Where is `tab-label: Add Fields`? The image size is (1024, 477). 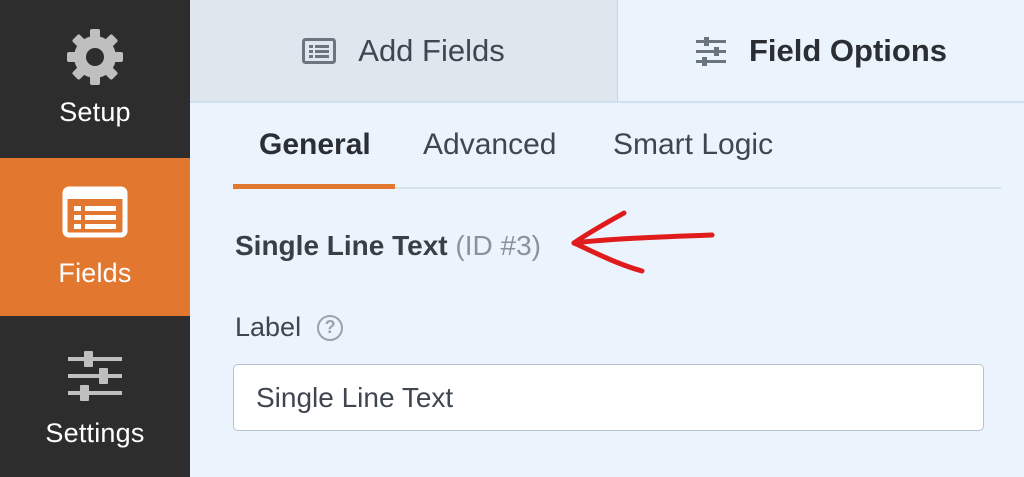
tab-label: Add Fields is located at coordinates (431, 50).